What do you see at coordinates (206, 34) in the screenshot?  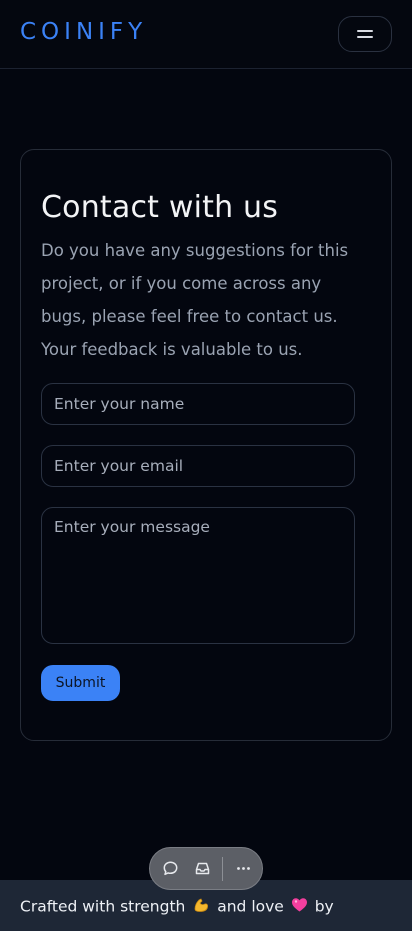 I see `top-bar: COINIFY` at bounding box center [206, 34].